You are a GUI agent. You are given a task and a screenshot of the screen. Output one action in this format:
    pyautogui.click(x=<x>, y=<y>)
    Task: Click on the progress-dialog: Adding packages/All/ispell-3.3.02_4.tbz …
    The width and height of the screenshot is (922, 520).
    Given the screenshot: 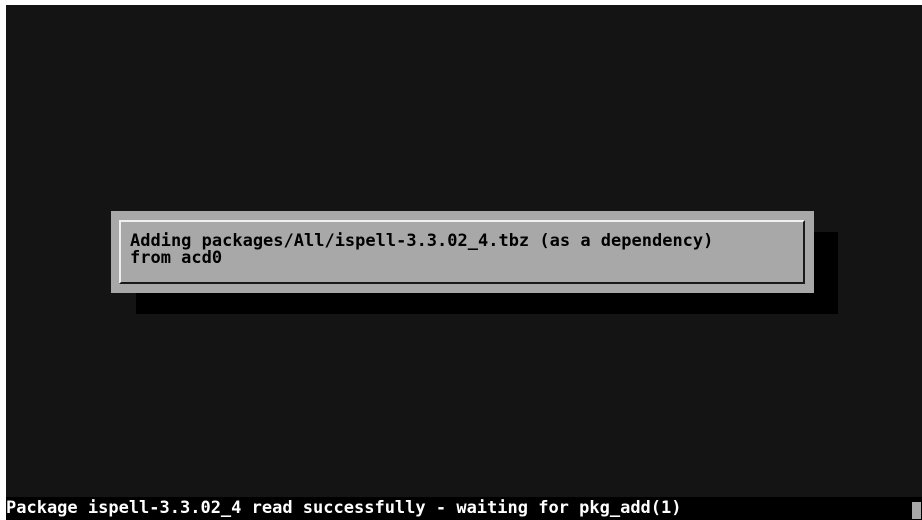 What is the action you would take?
    pyautogui.click(x=462, y=252)
    